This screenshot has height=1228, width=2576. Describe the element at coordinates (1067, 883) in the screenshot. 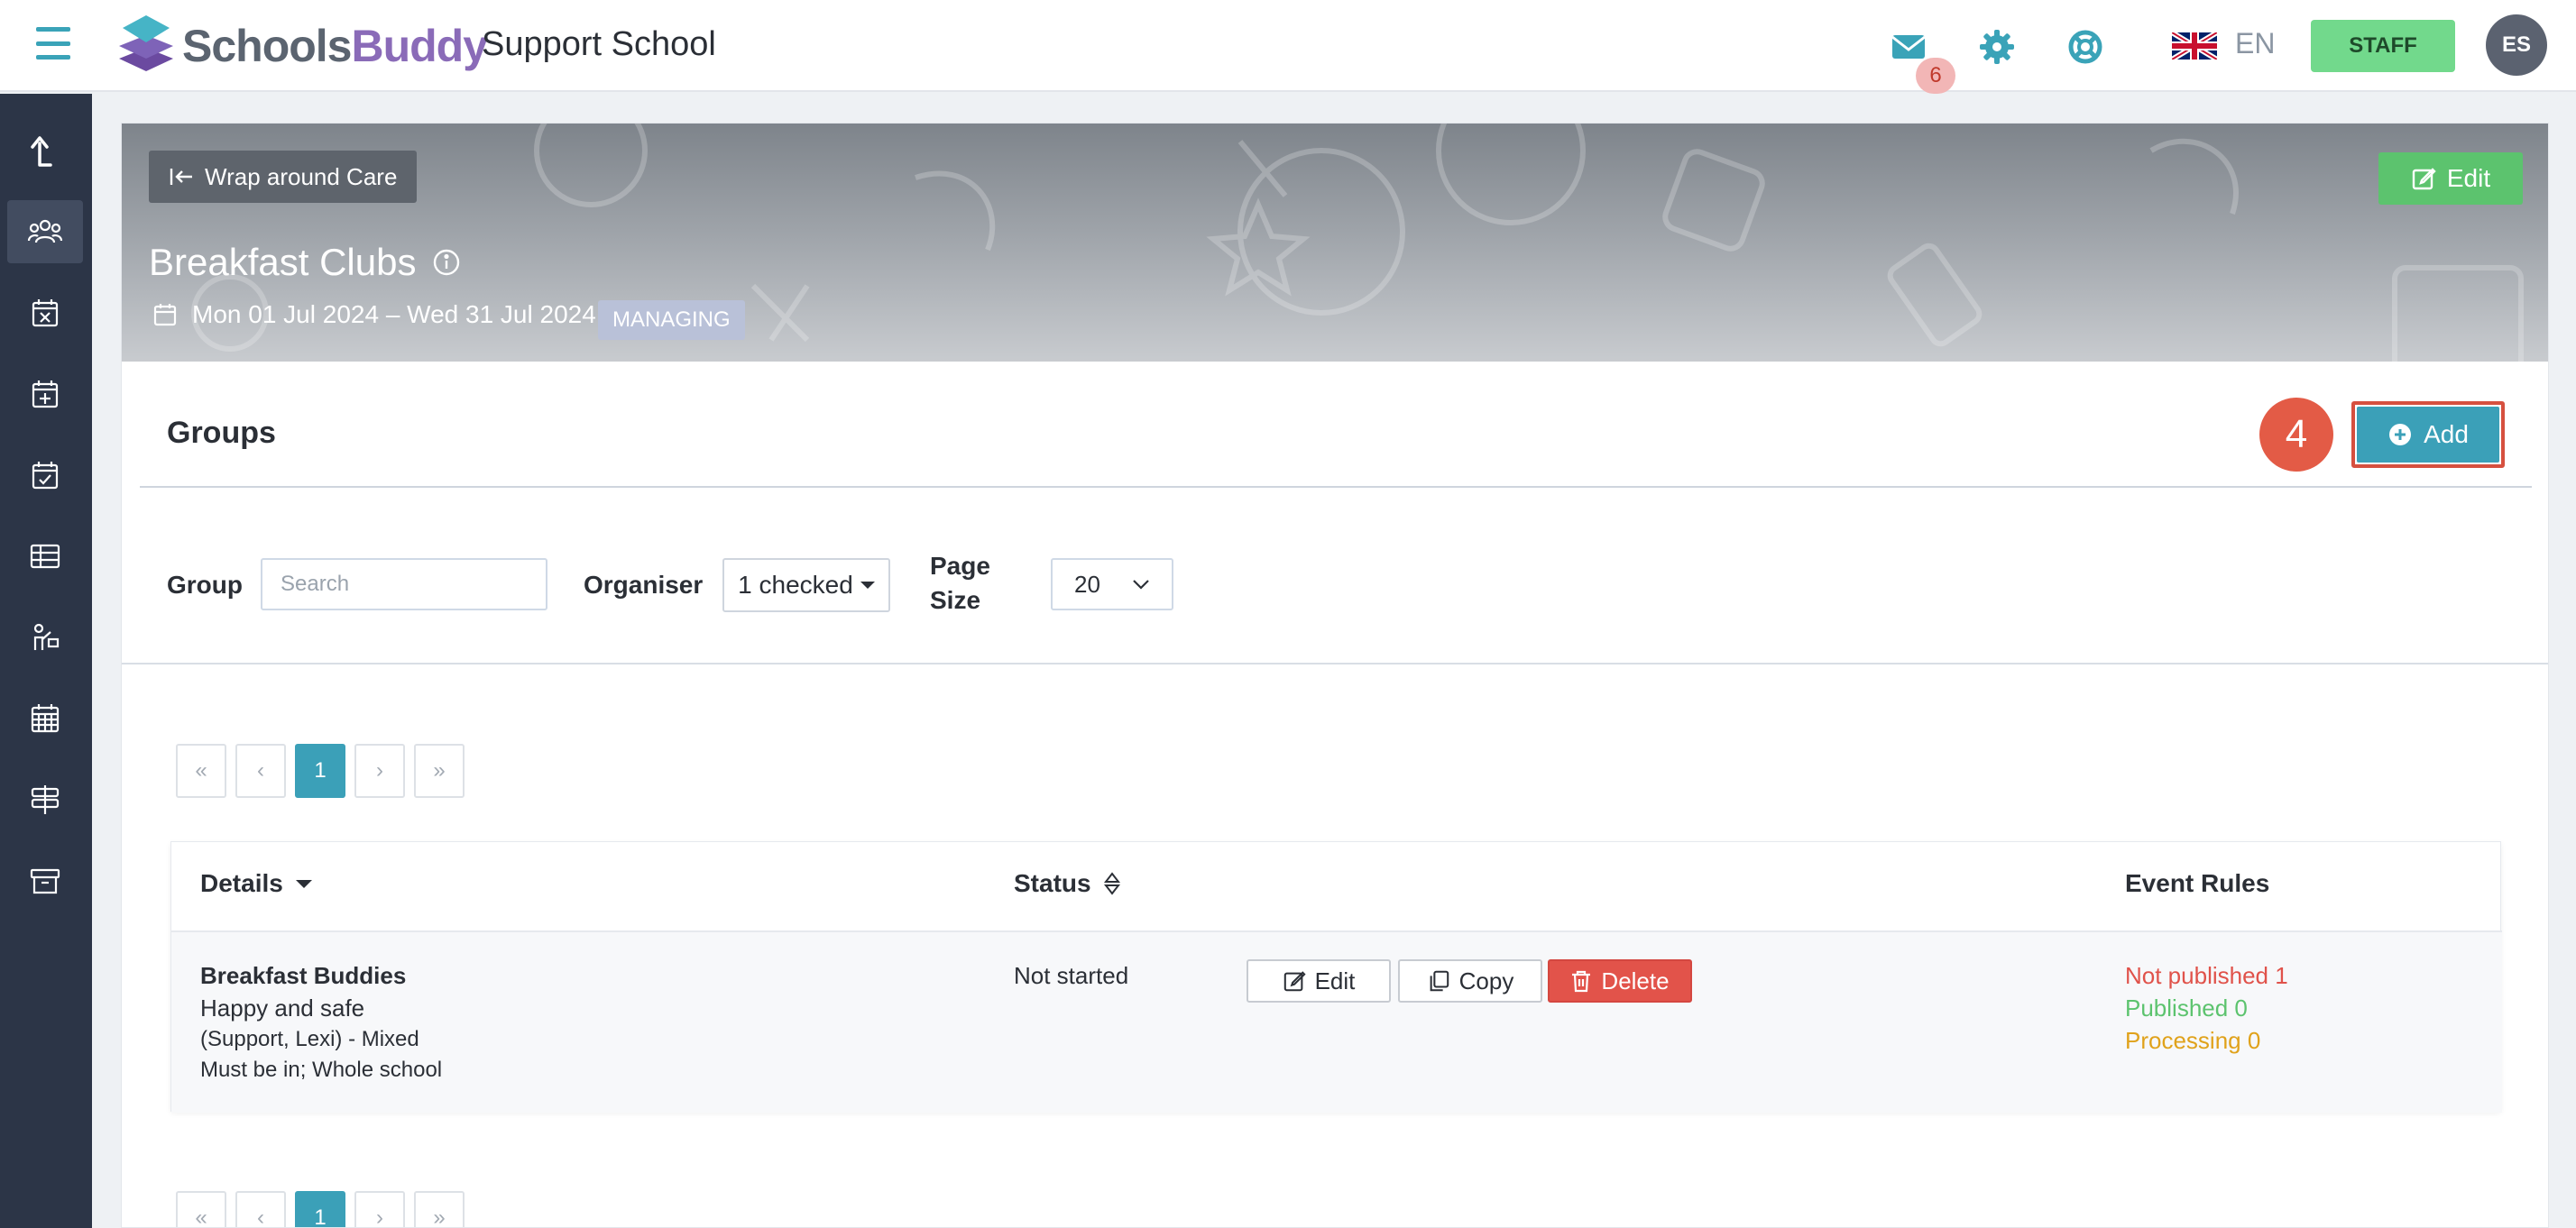

I see `column-header-status: Status` at that location.